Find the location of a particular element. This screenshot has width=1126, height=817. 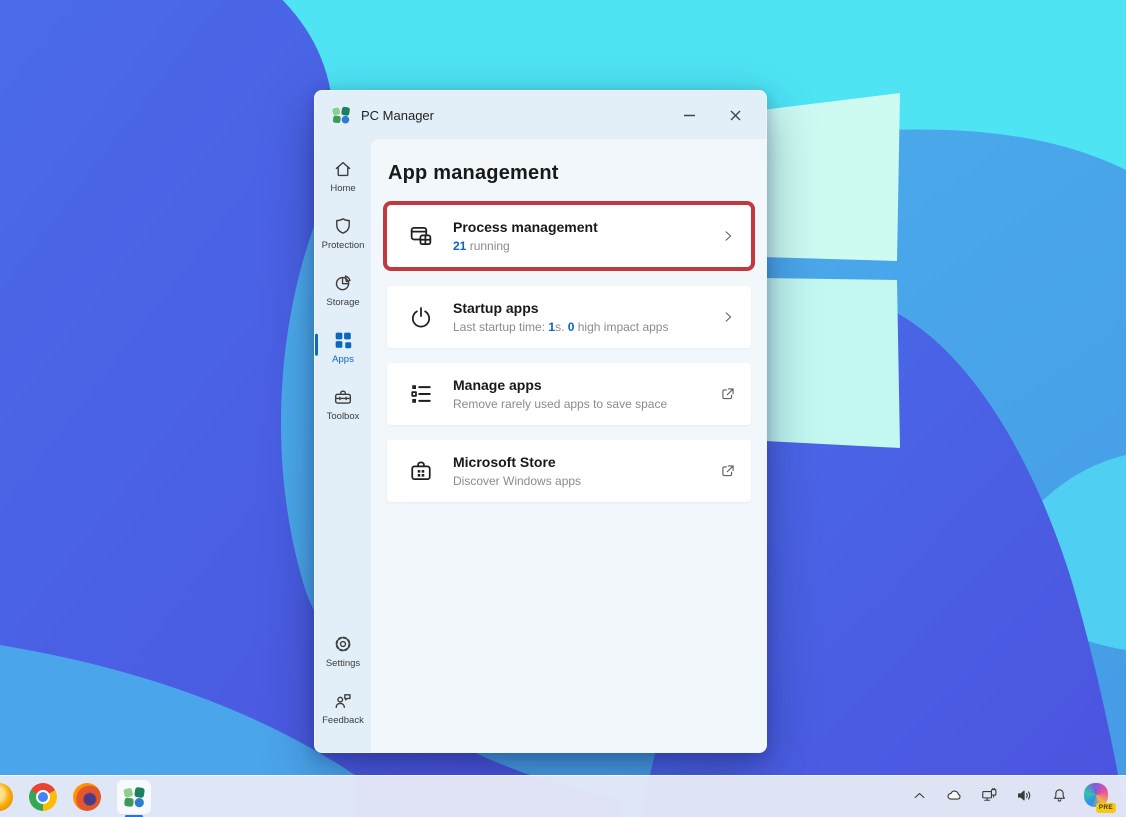

volume-icon is located at coordinates (1024, 797).